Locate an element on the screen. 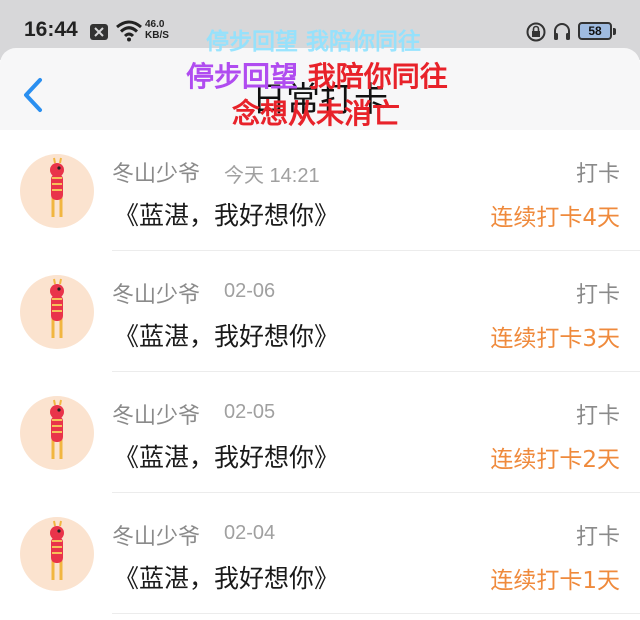  checkin-time: 今天 14:21 is located at coordinates (272, 176).